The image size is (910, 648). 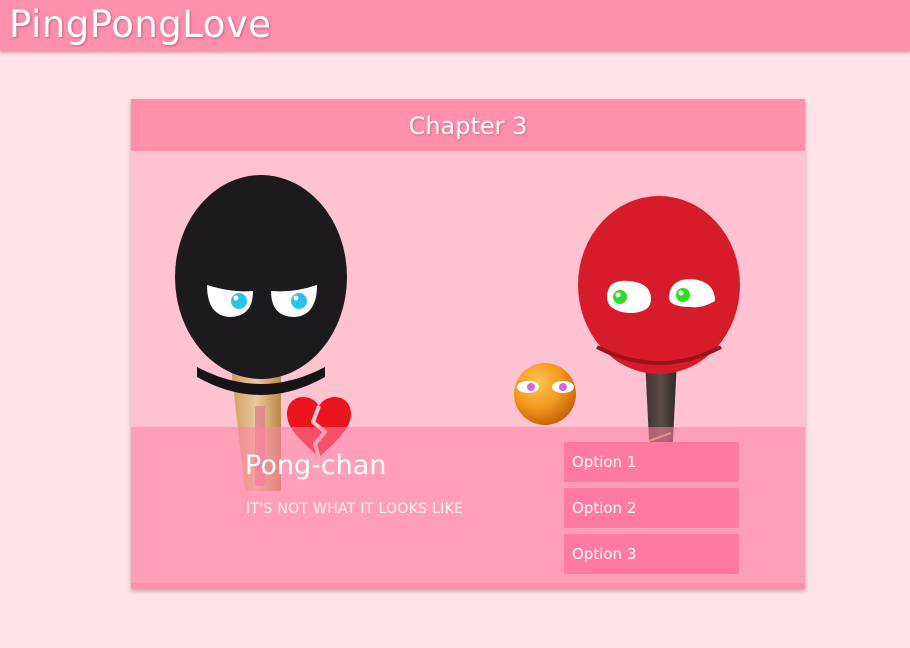 What do you see at coordinates (651, 462) in the screenshot?
I see `option-1-button: Option 1` at bounding box center [651, 462].